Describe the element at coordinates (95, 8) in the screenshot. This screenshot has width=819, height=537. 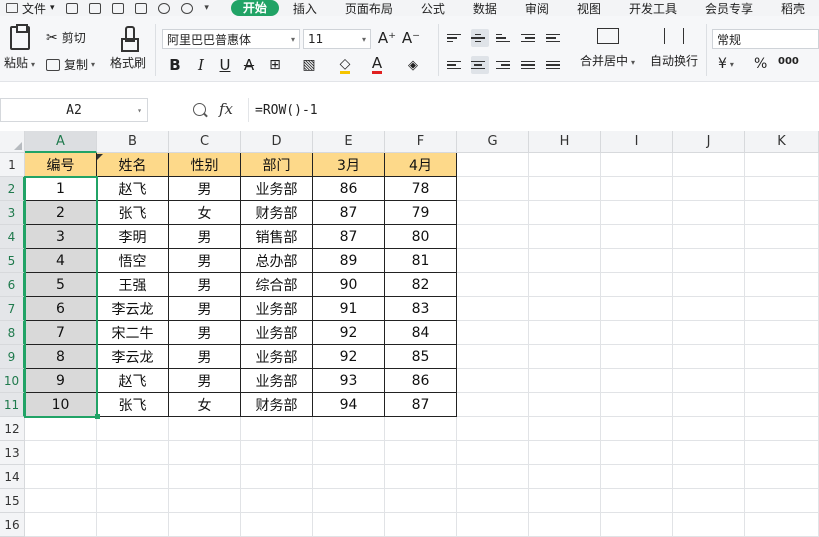
I see `export-icon` at that location.